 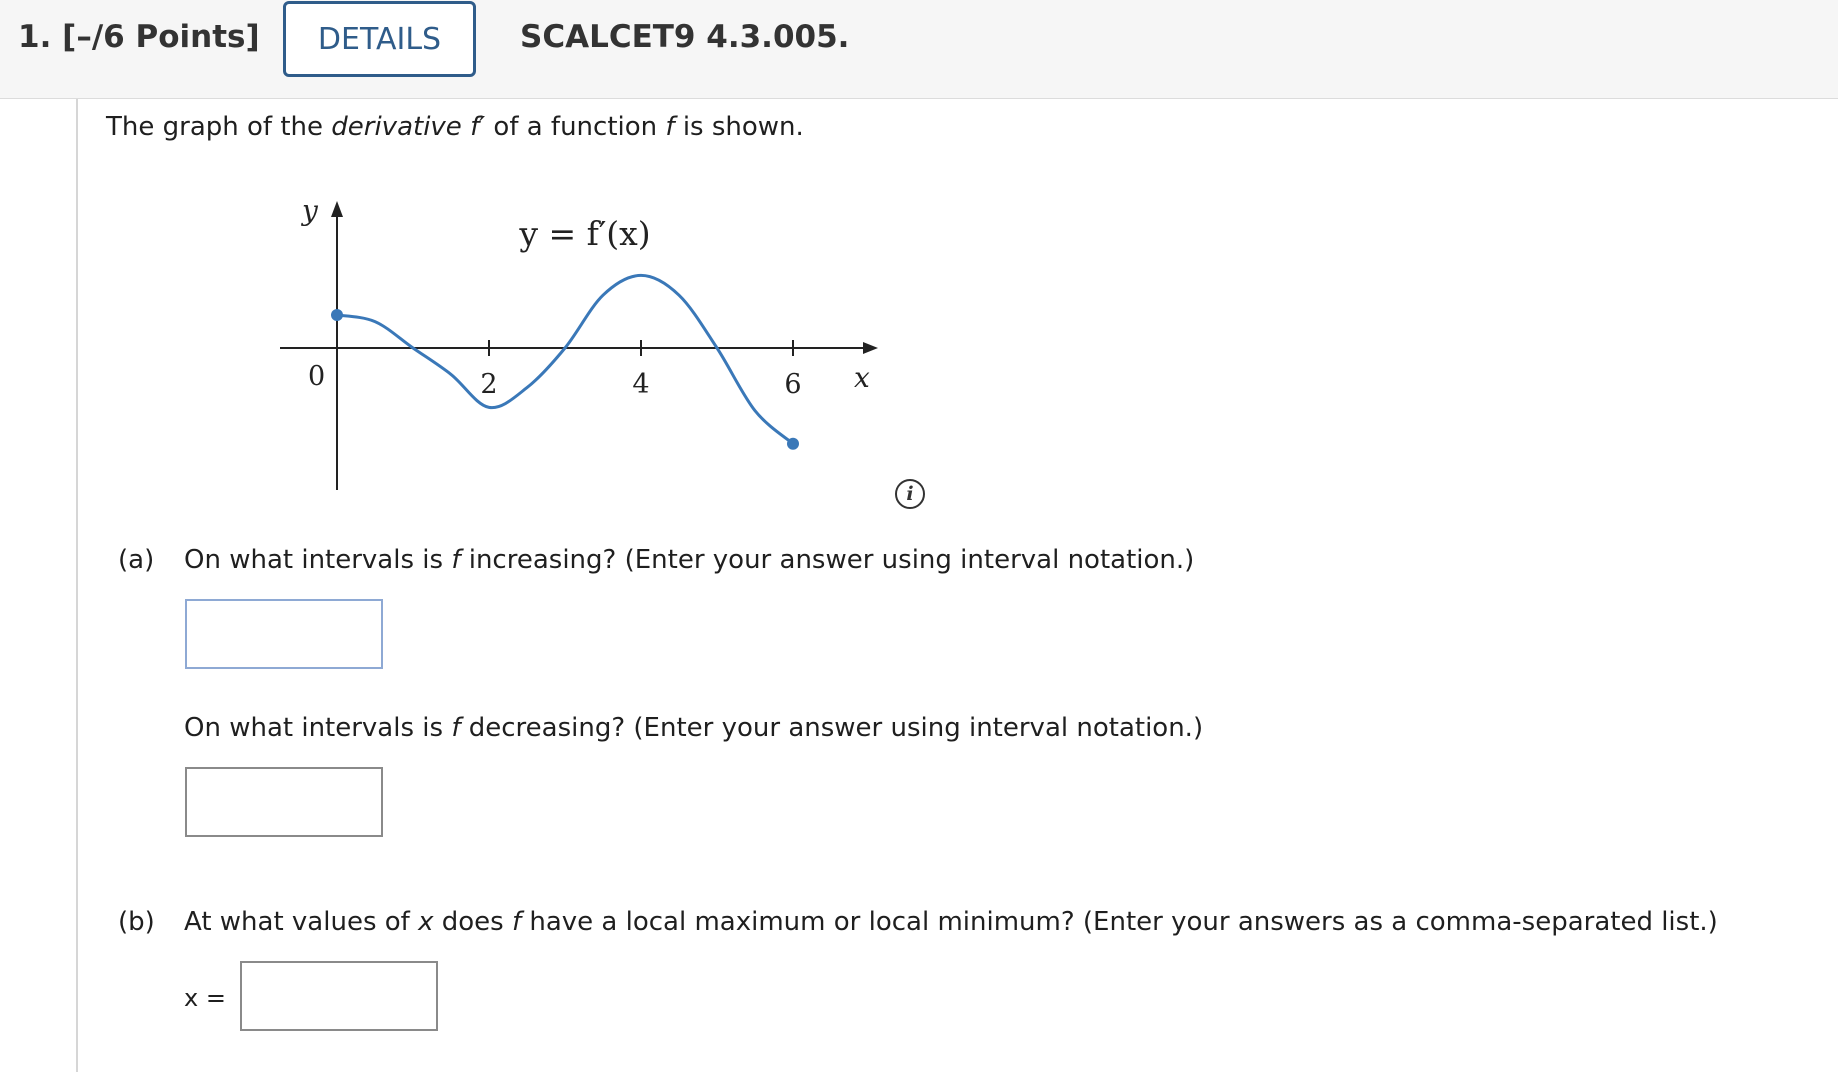 I want to click on intro-prefix: The graph of the, so click(x=219, y=127).